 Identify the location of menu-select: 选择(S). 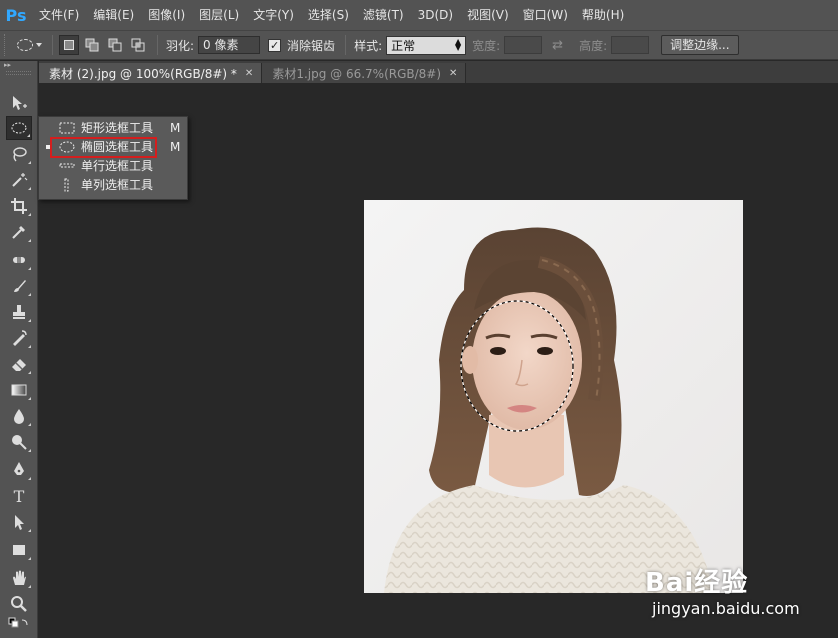
(328, 15).